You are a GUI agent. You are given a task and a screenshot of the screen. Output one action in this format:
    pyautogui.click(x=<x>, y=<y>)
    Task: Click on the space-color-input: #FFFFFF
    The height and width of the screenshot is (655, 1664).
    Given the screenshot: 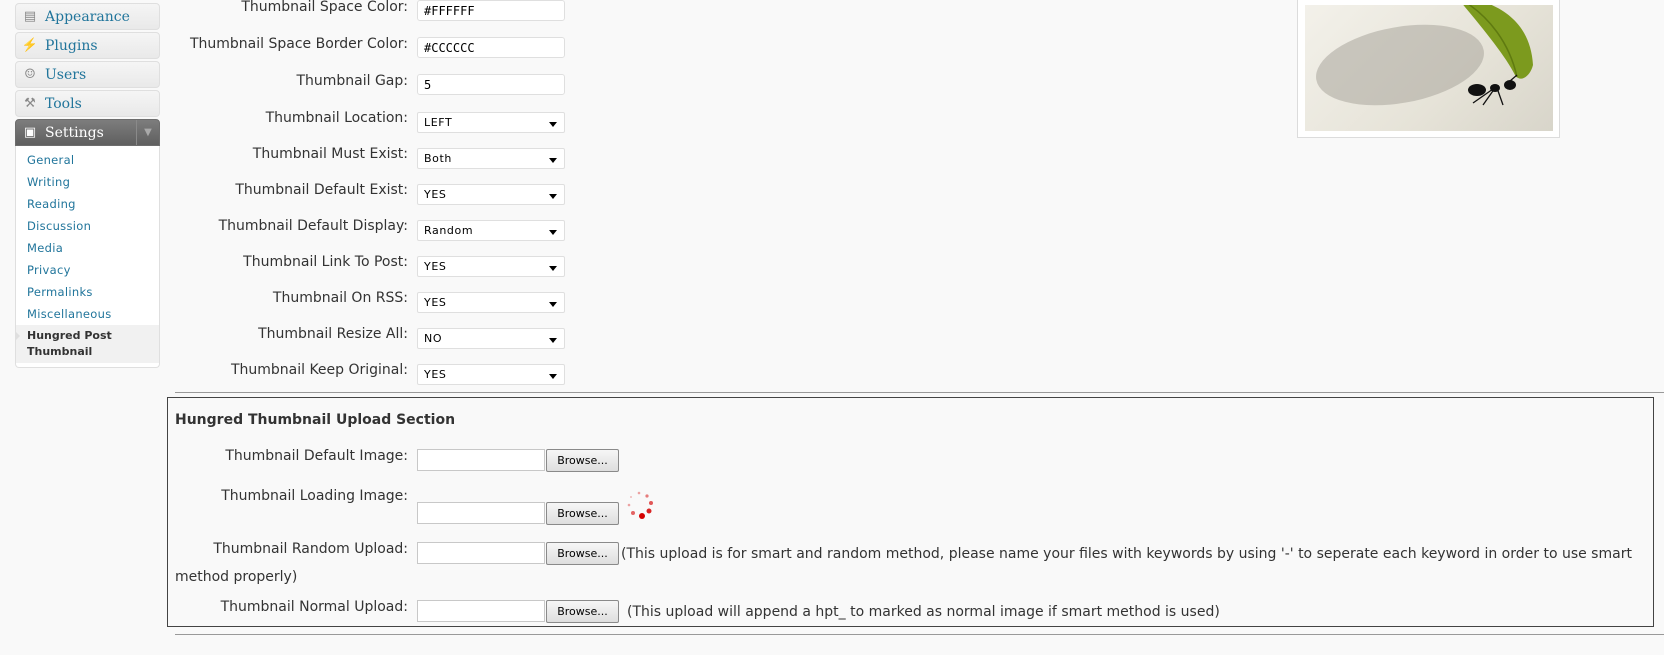 What is the action you would take?
    pyautogui.click(x=491, y=10)
    